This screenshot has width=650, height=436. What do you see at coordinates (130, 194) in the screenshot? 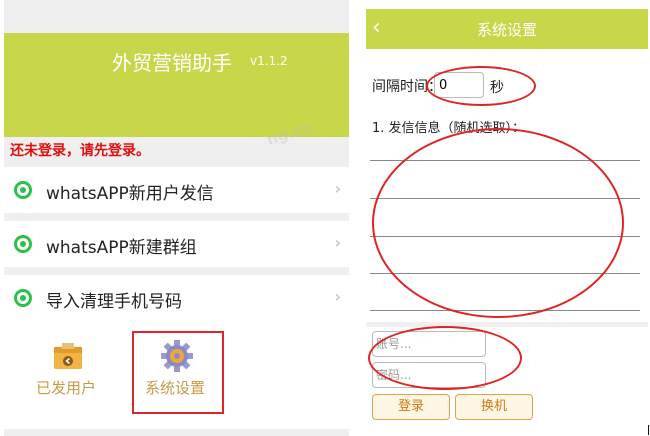
I see `menu-item-label: whatsAPP新用户发信` at bounding box center [130, 194].